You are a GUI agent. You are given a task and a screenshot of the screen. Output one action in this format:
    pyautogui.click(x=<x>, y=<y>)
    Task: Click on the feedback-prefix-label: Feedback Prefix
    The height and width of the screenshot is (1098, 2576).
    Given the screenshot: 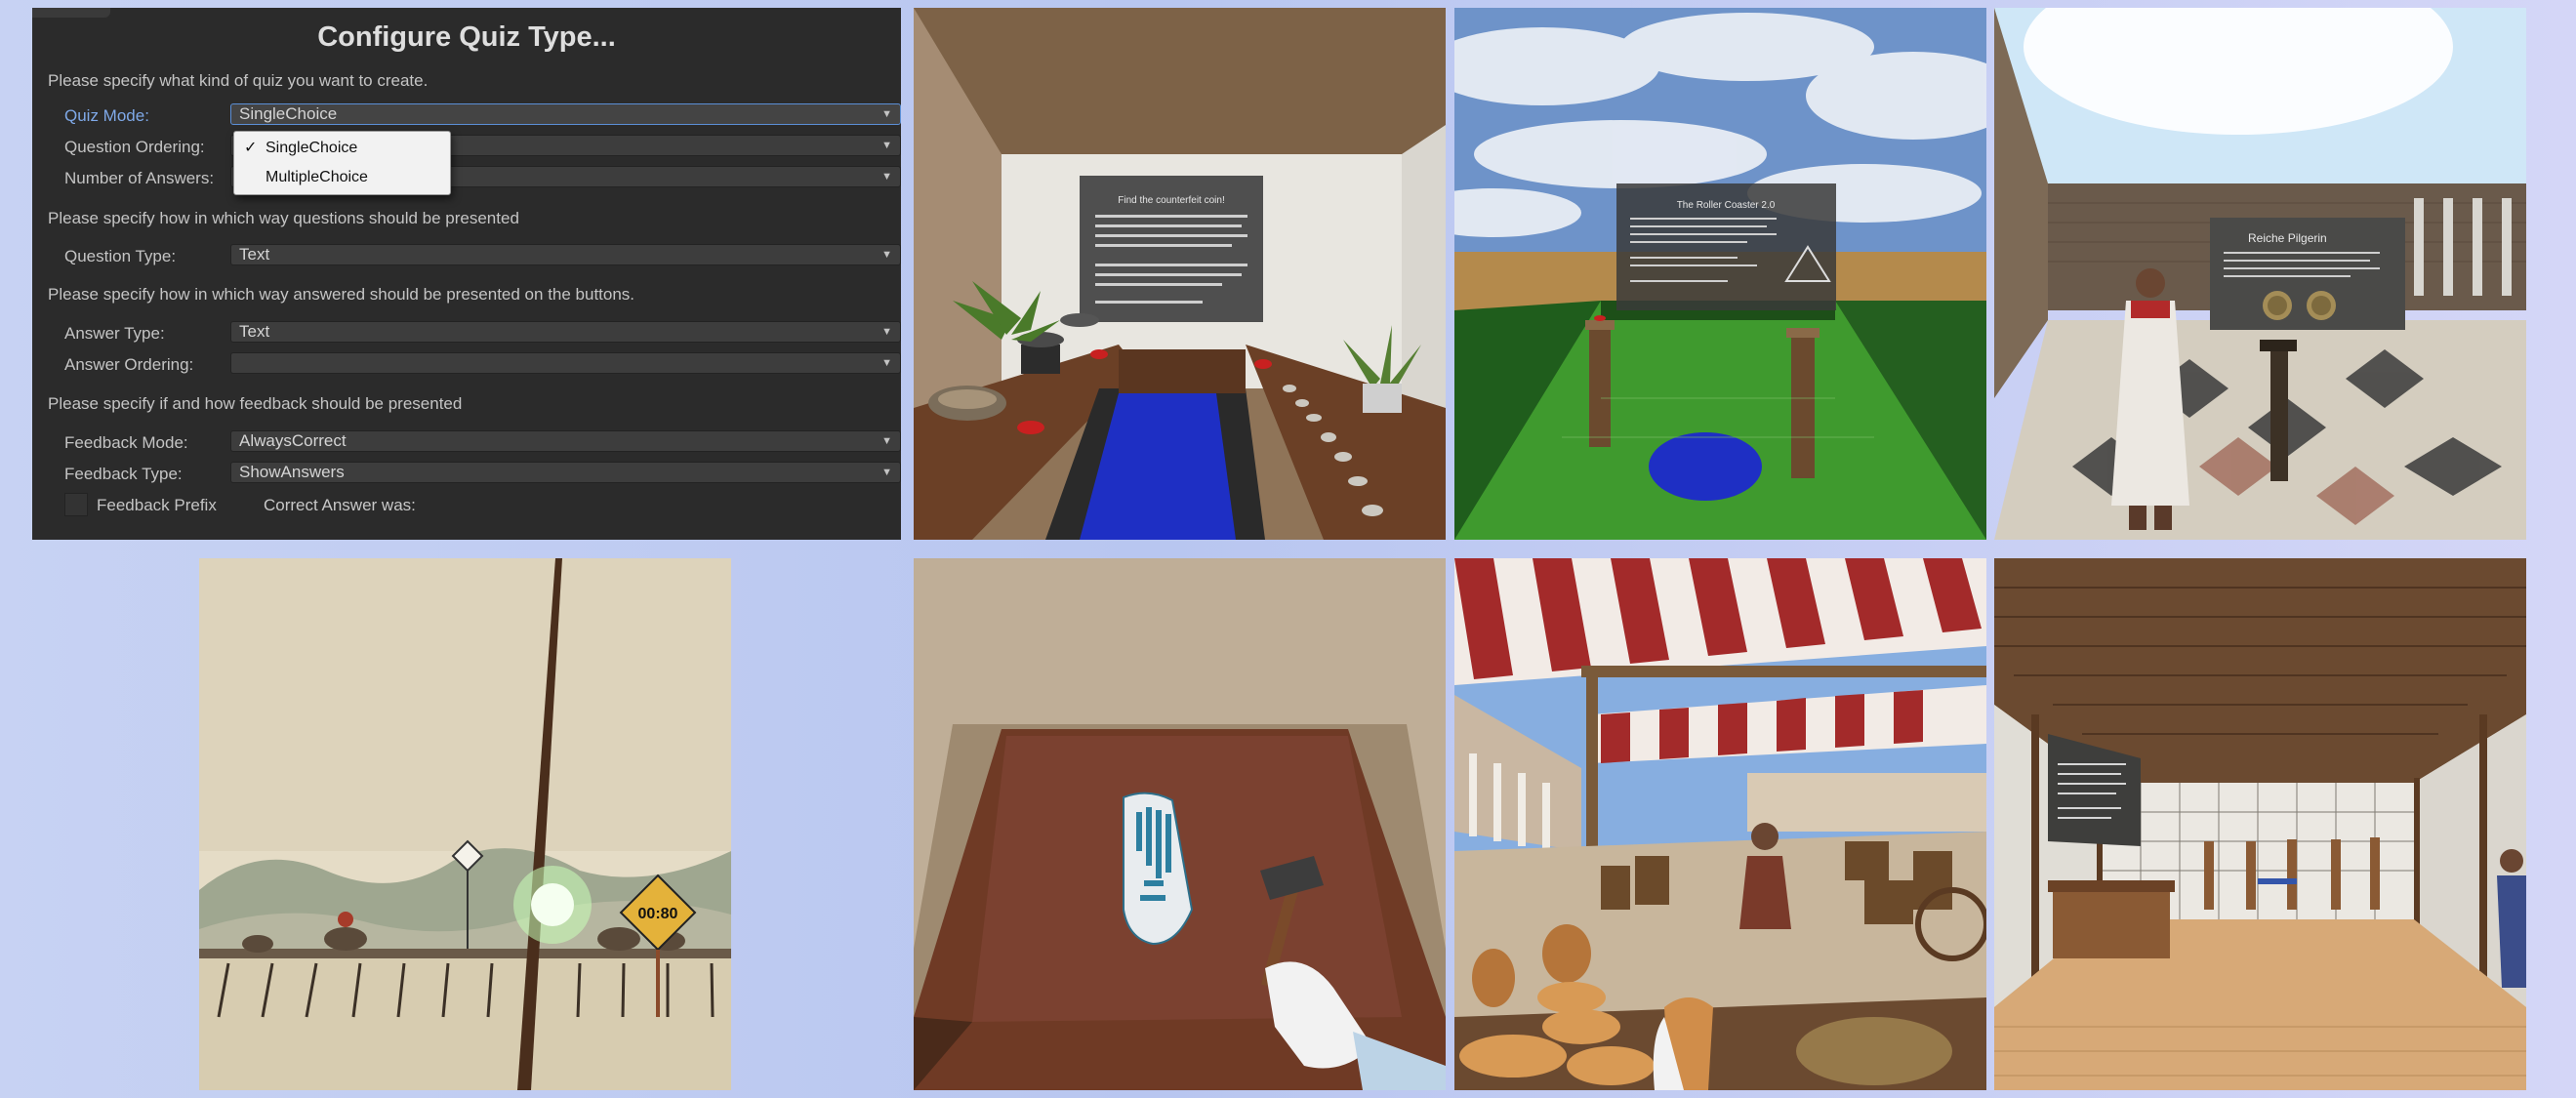 What is the action you would take?
    pyautogui.click(x=157, y=505)
    